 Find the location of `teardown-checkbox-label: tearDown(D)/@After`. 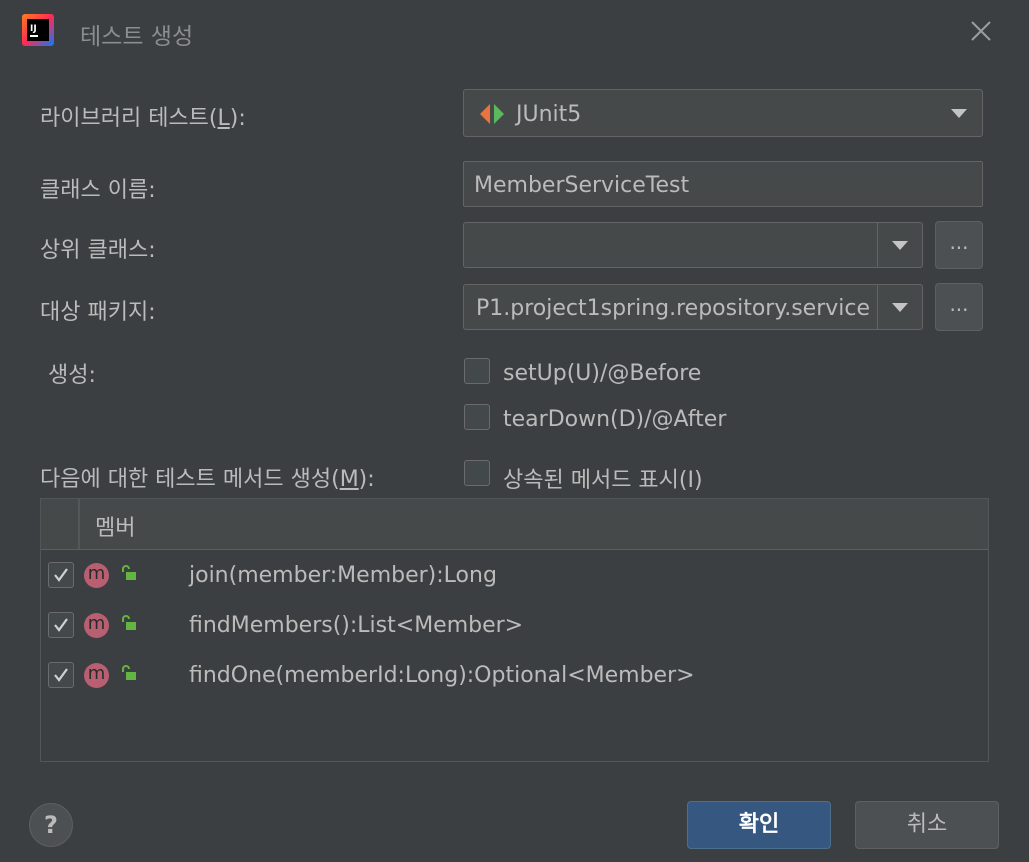

teardown-checkbox-label: tearDown(D)/@After is located at coordinates (615, 419).